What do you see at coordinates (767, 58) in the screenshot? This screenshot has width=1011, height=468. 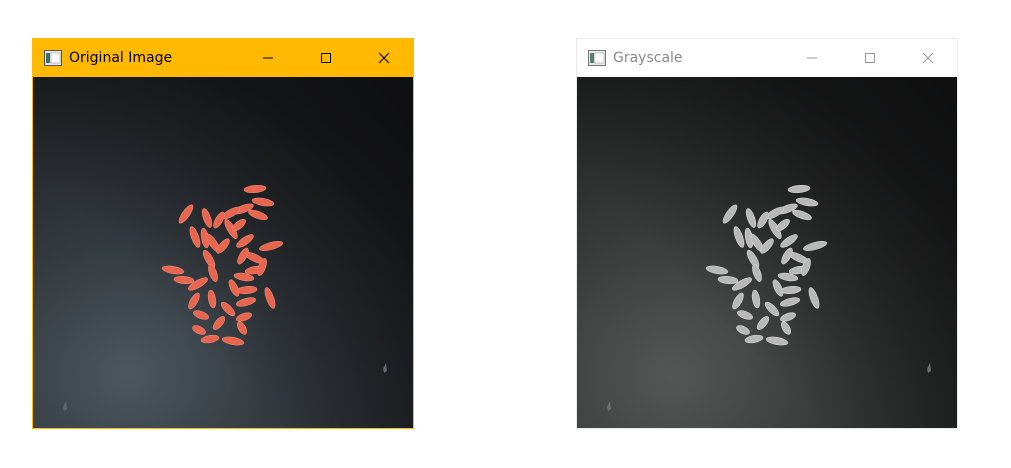 I see `grayscale-titlebar: Grayscale` at bounding box center [767, 58].